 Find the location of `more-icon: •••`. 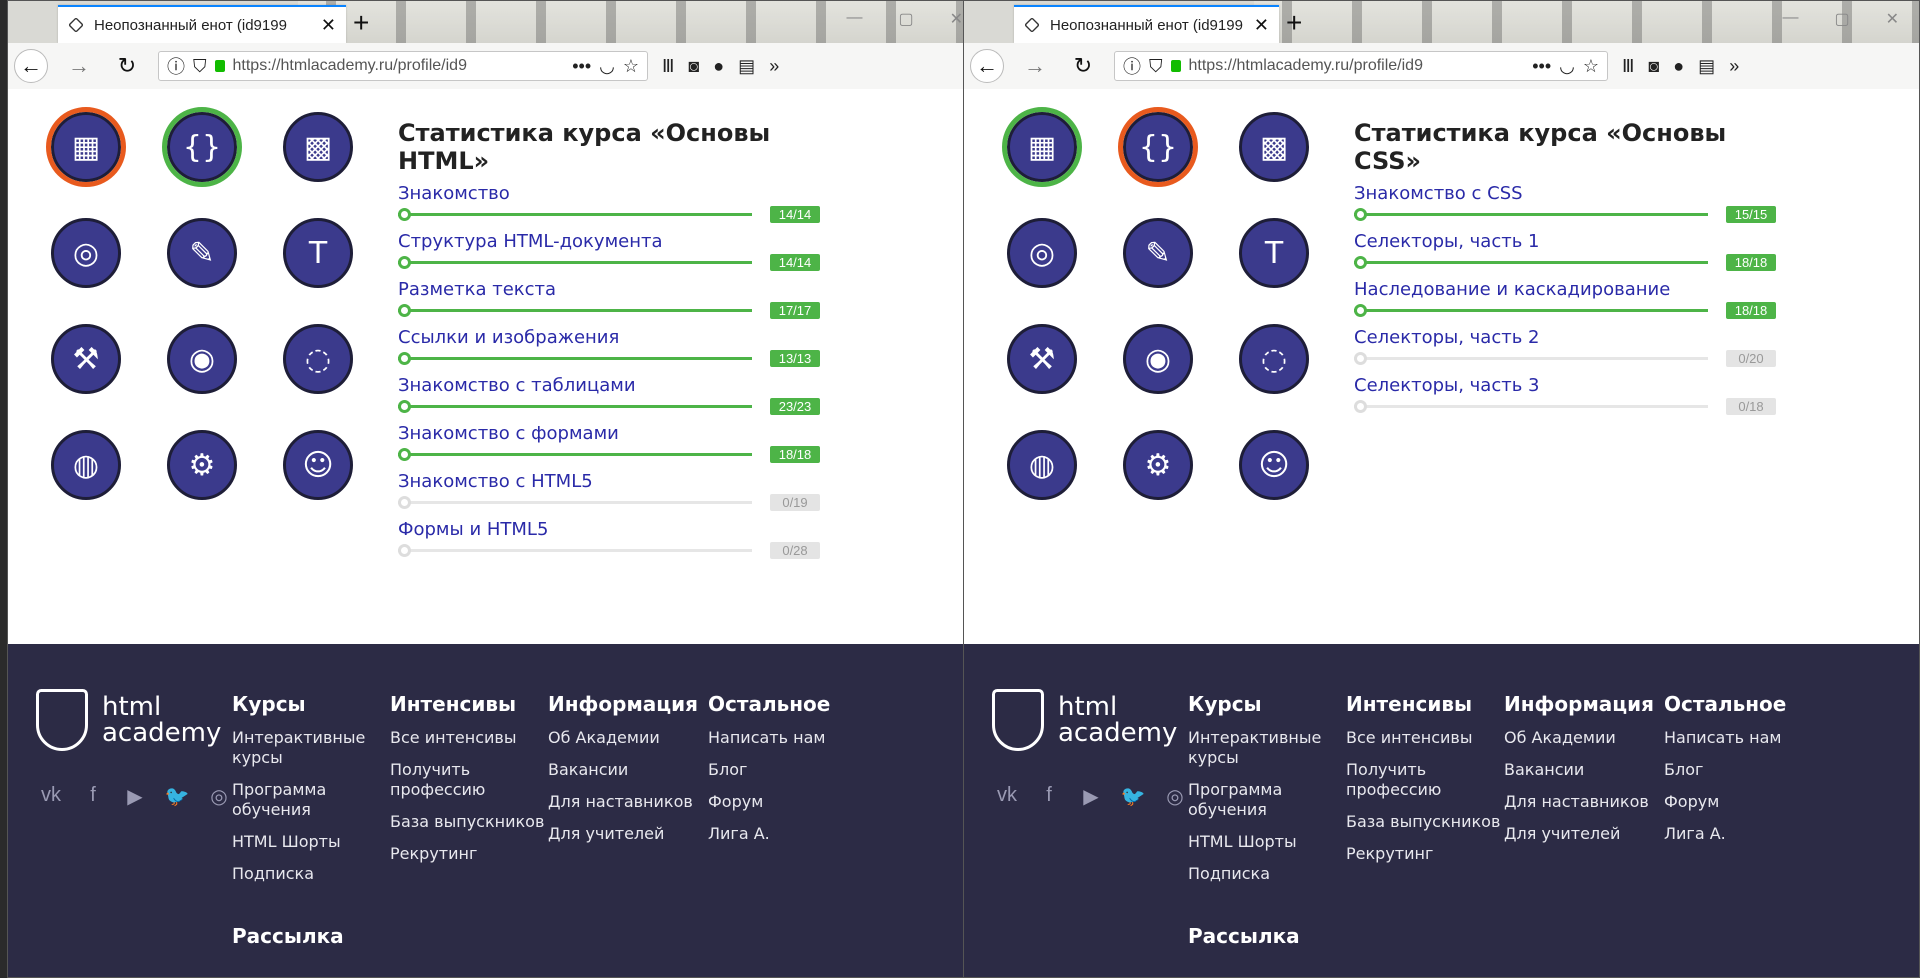

more-icon: ••• is located at coordinates (1541, 66).